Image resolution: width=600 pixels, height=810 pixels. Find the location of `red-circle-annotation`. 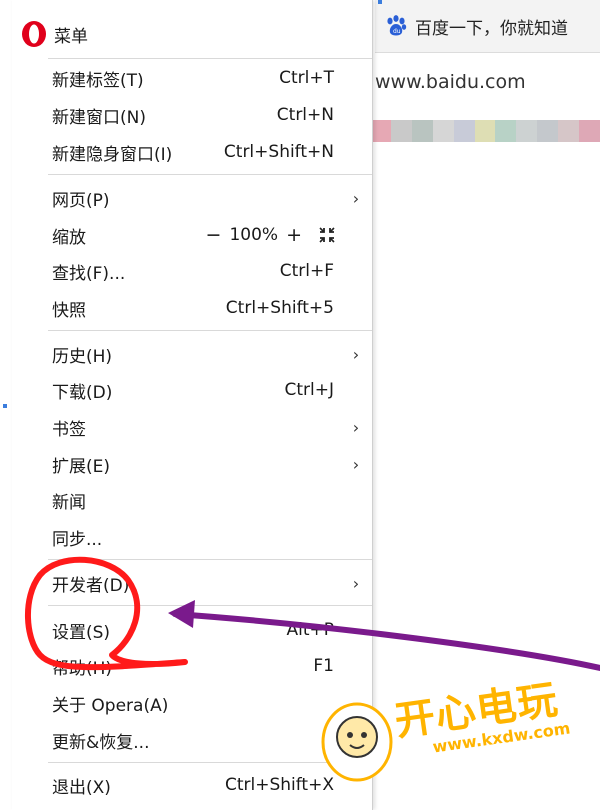

red-circle-annotation is located at coordinates (106, 613).